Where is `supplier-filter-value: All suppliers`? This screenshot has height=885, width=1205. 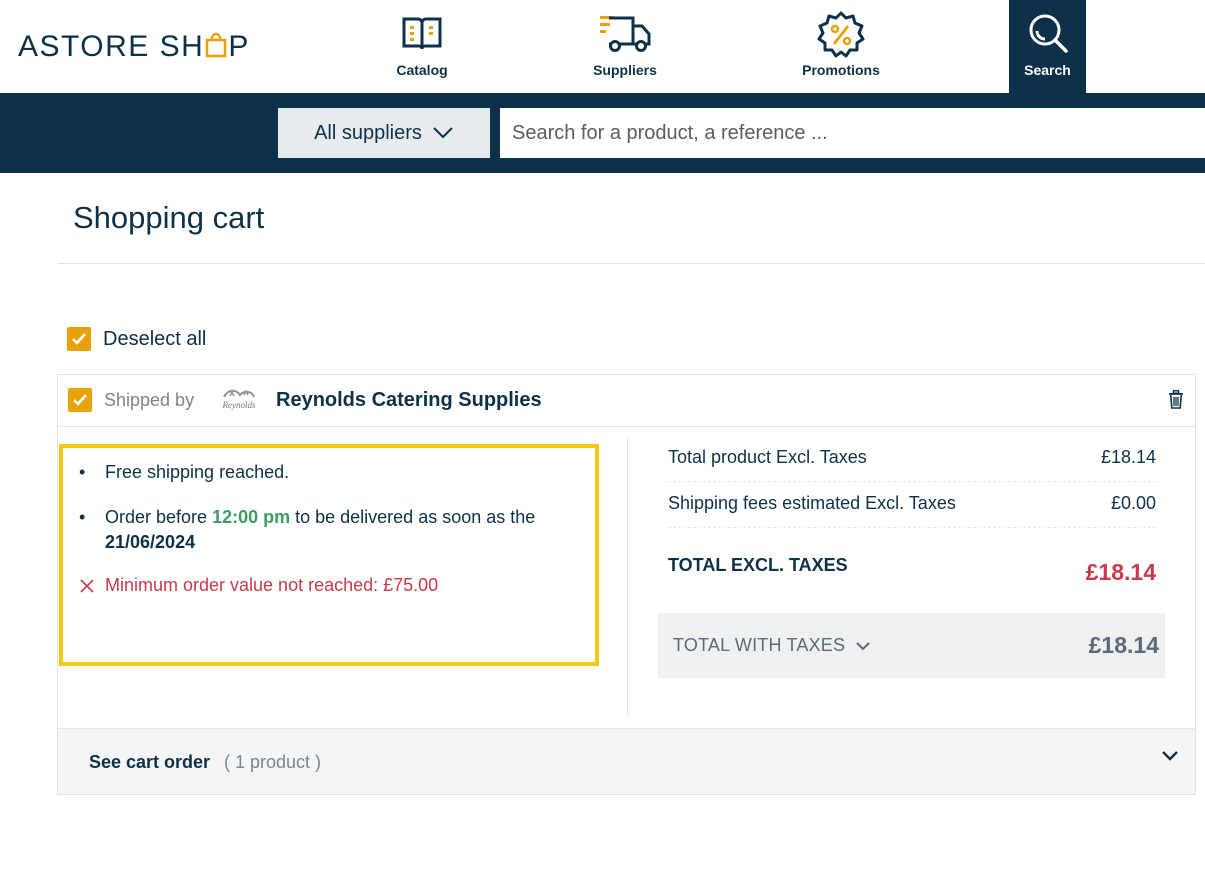
supplier-filter-value: All suppliers is located at coordinates (368, 132).